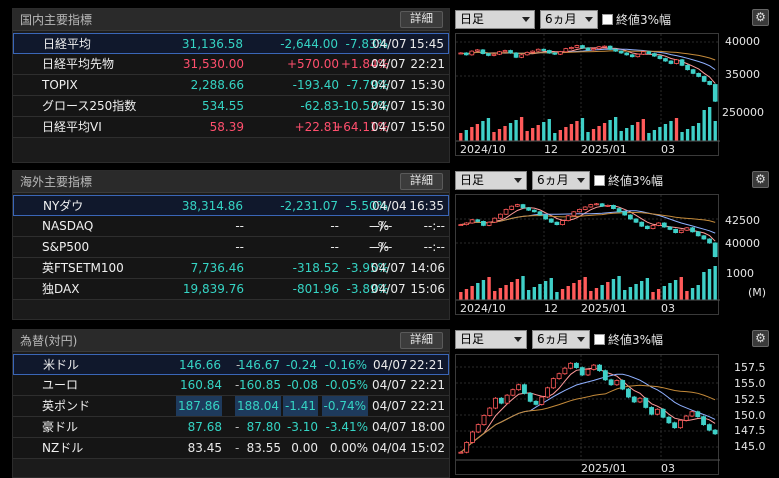 The height and width of the screenshot is (478, 779). Describe the element at coordinates (231, 406) in the screenshot. I see `fx-row: 英ポンド187.86-188.04-1.41-0.74%04/0722:21` at that location.